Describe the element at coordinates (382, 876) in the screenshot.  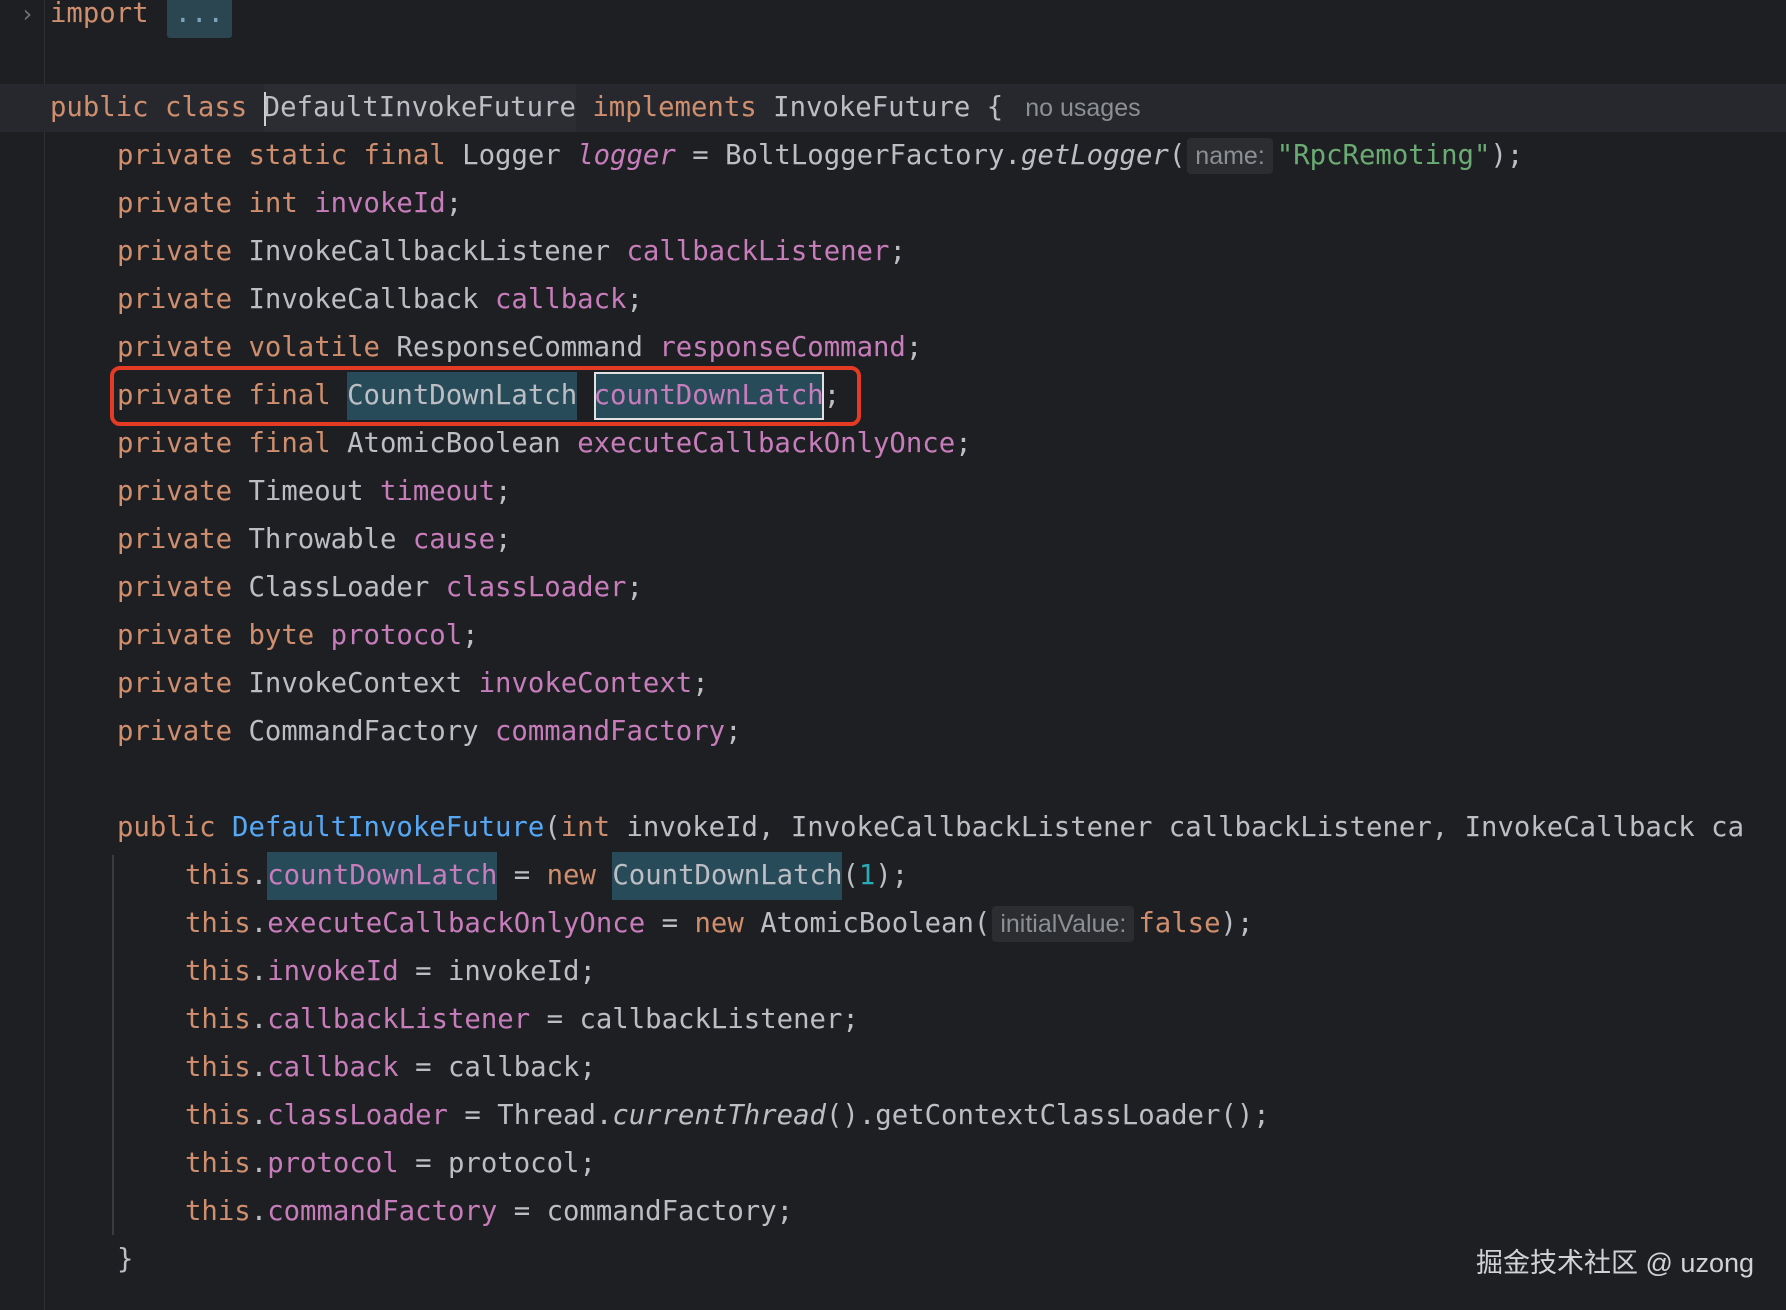
I see `highlighted-field-ref: countDownLatch` at that location.